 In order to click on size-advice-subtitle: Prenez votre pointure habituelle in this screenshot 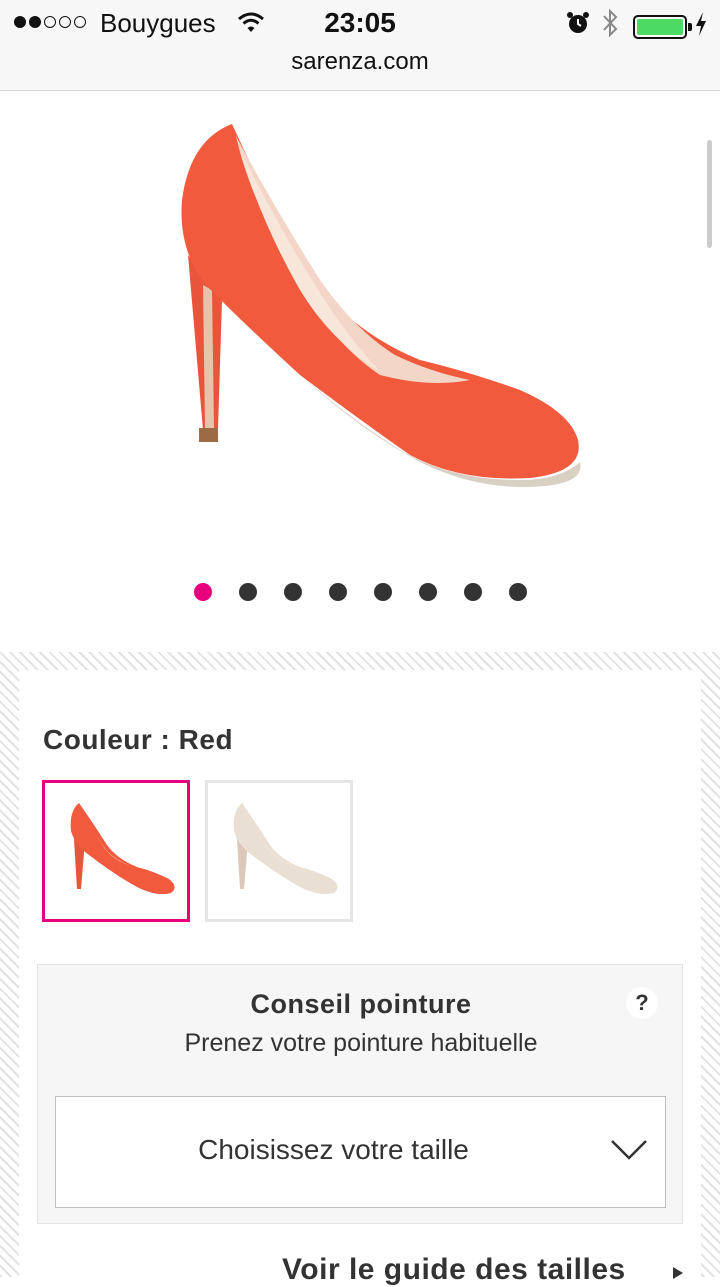, I will do `click(361, 1043)`.